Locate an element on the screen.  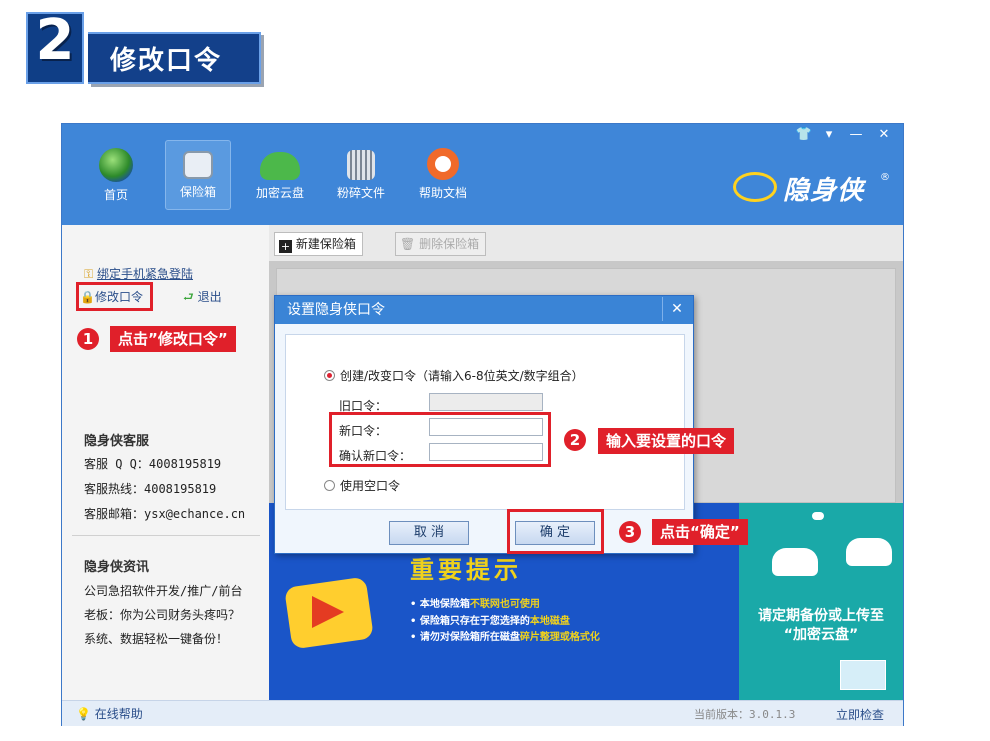
highlight-password-fields is located at coordinates (440, 439).